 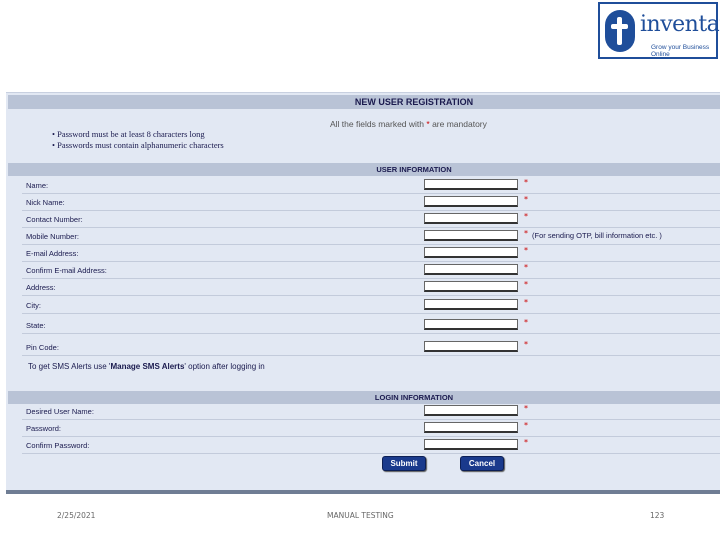 What do you see at coordinates (37, 185) in the screenshot?
I see `field-label: Name:` at bounding box center [37, 185].